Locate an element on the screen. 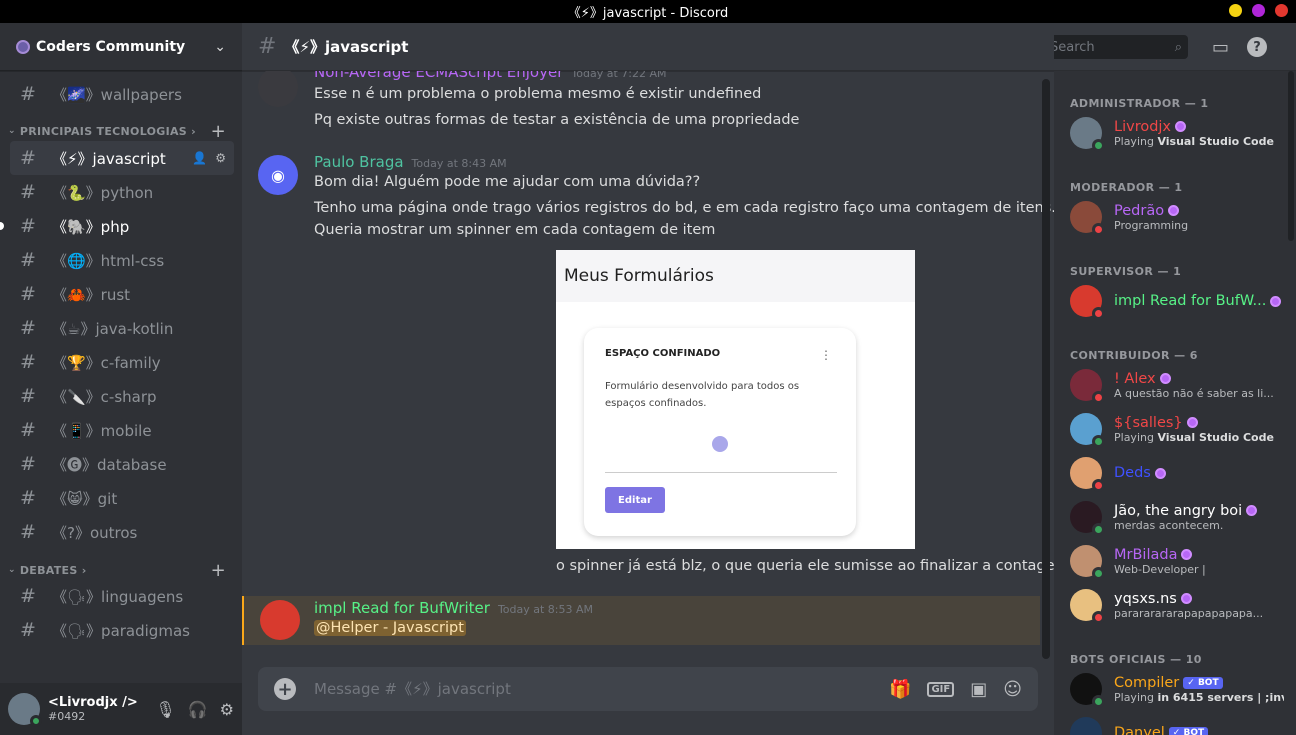 The width and height of the screenshot is (1296, 735). gif-icon: GIF is located at coordinates (941, 689).